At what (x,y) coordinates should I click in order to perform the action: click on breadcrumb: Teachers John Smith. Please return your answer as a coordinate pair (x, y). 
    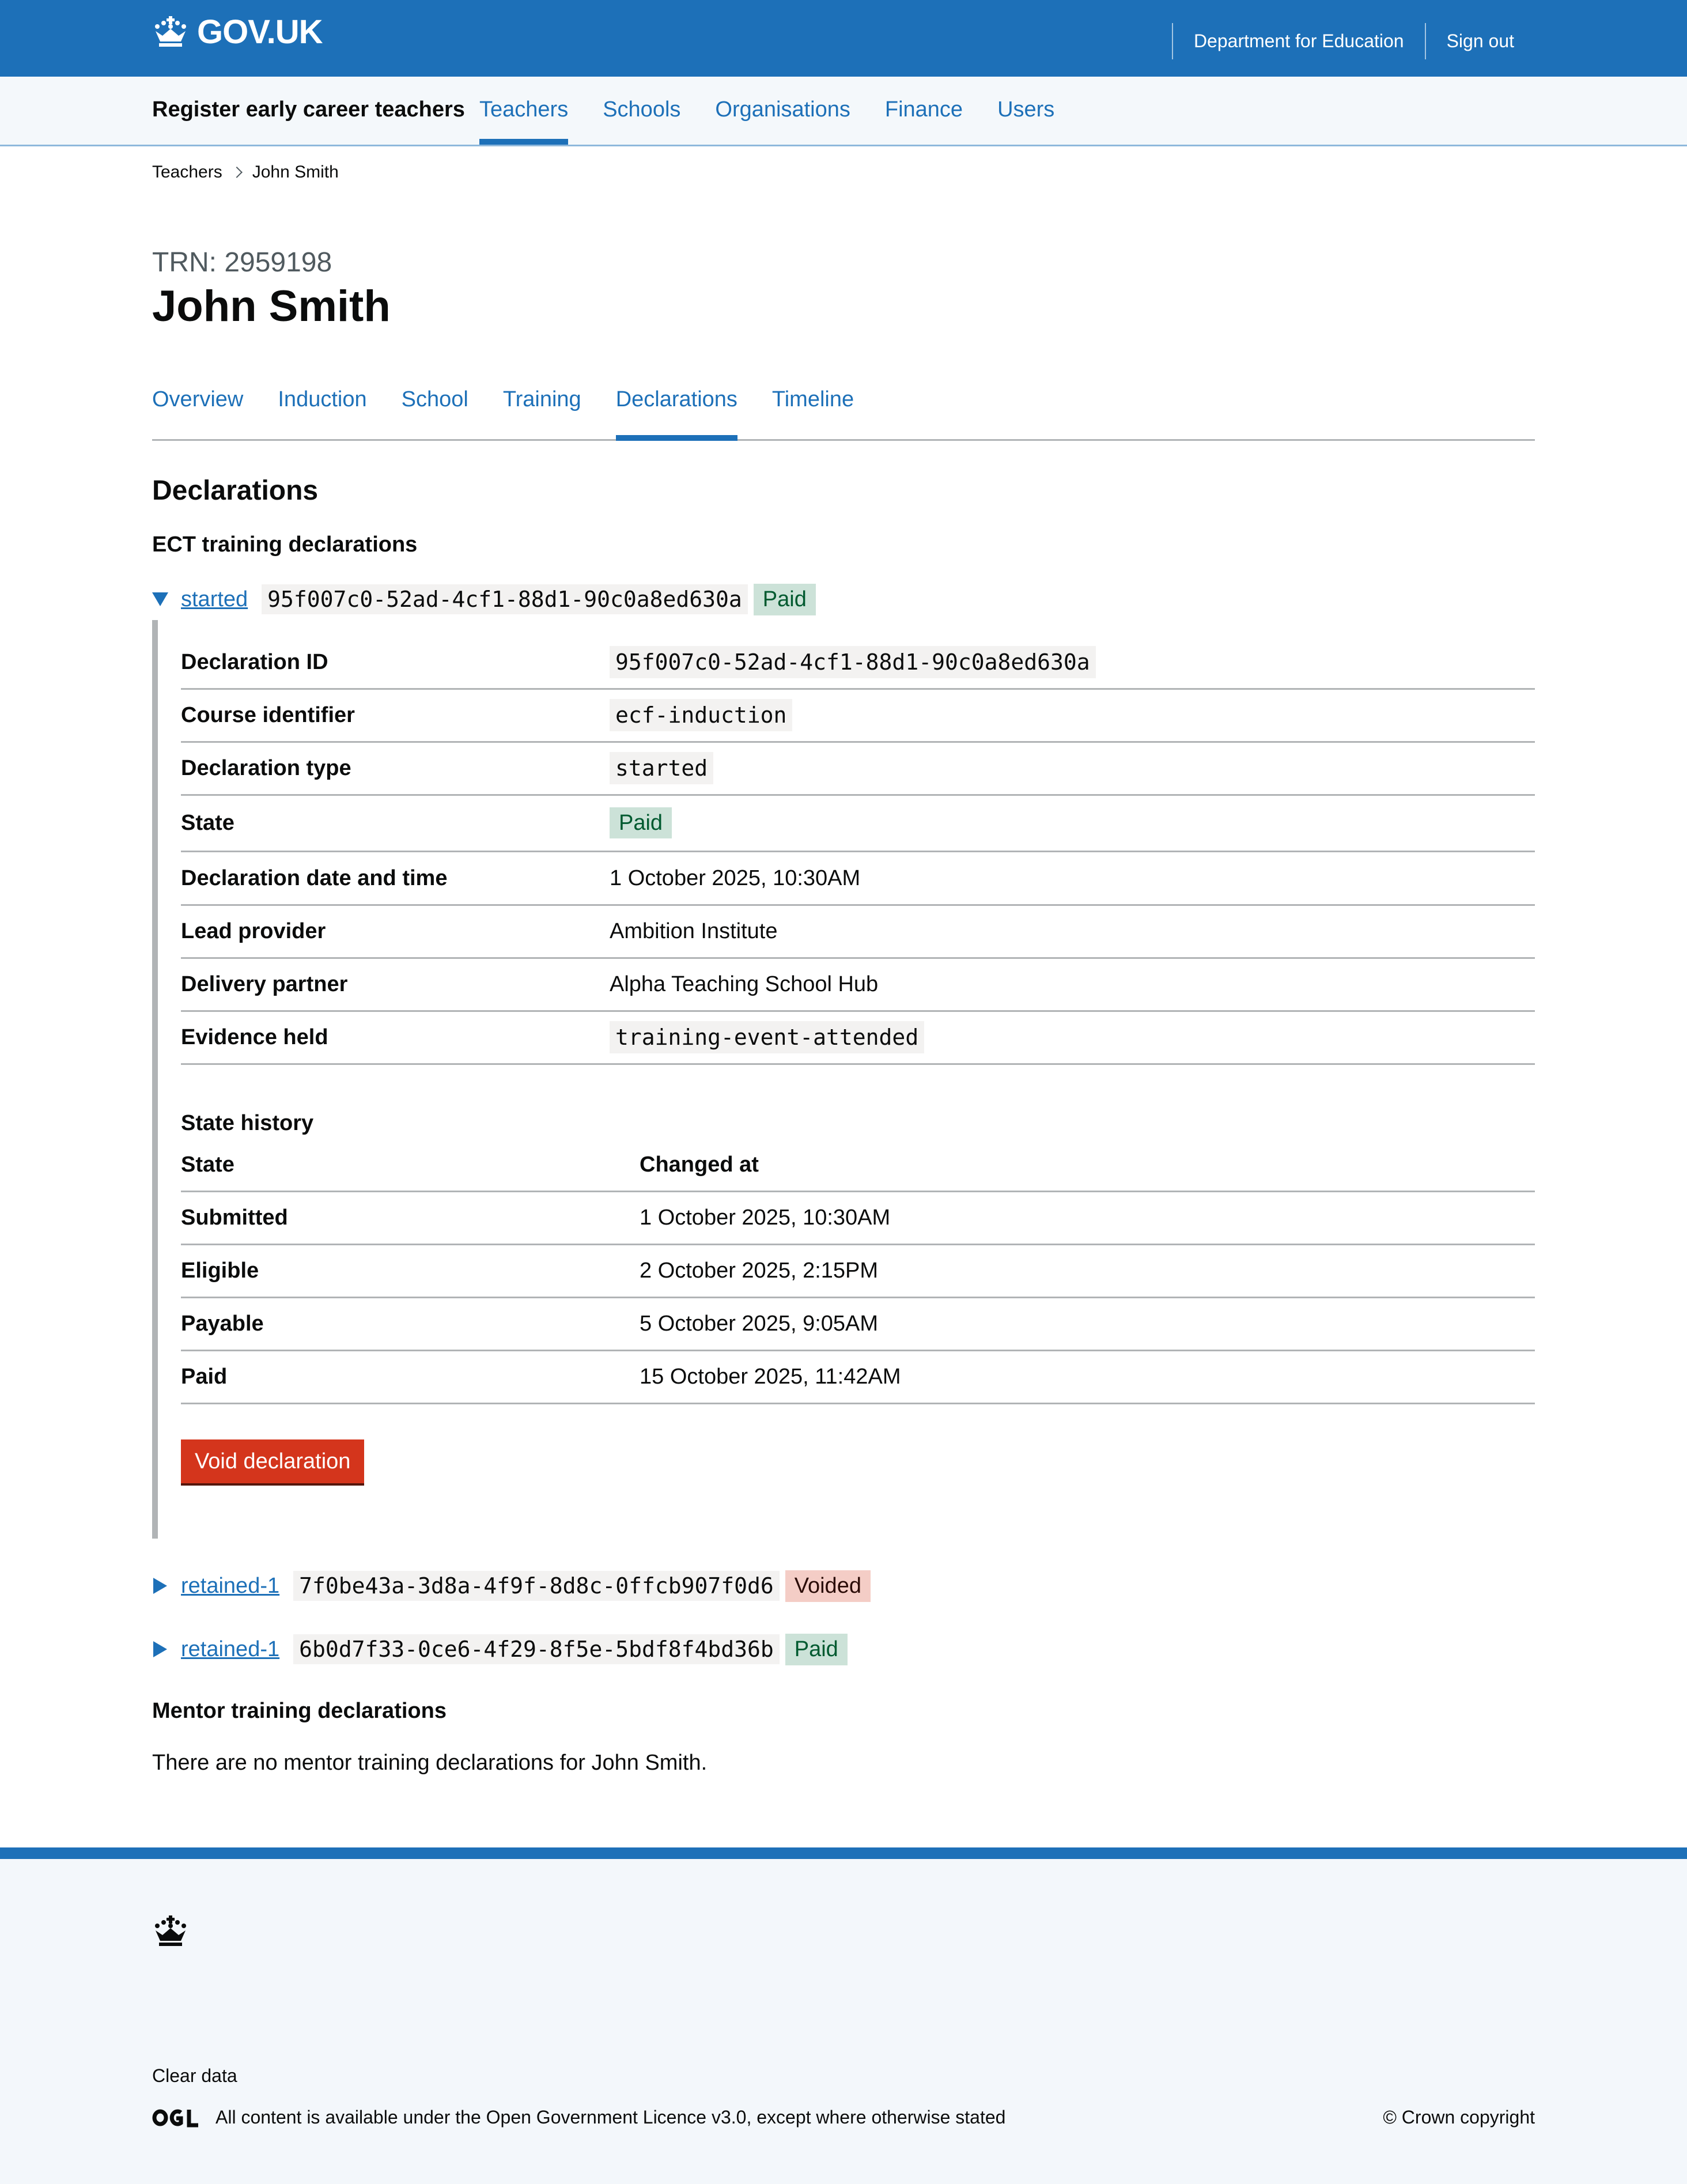
    Looking at the image, I should click on (245, 172).